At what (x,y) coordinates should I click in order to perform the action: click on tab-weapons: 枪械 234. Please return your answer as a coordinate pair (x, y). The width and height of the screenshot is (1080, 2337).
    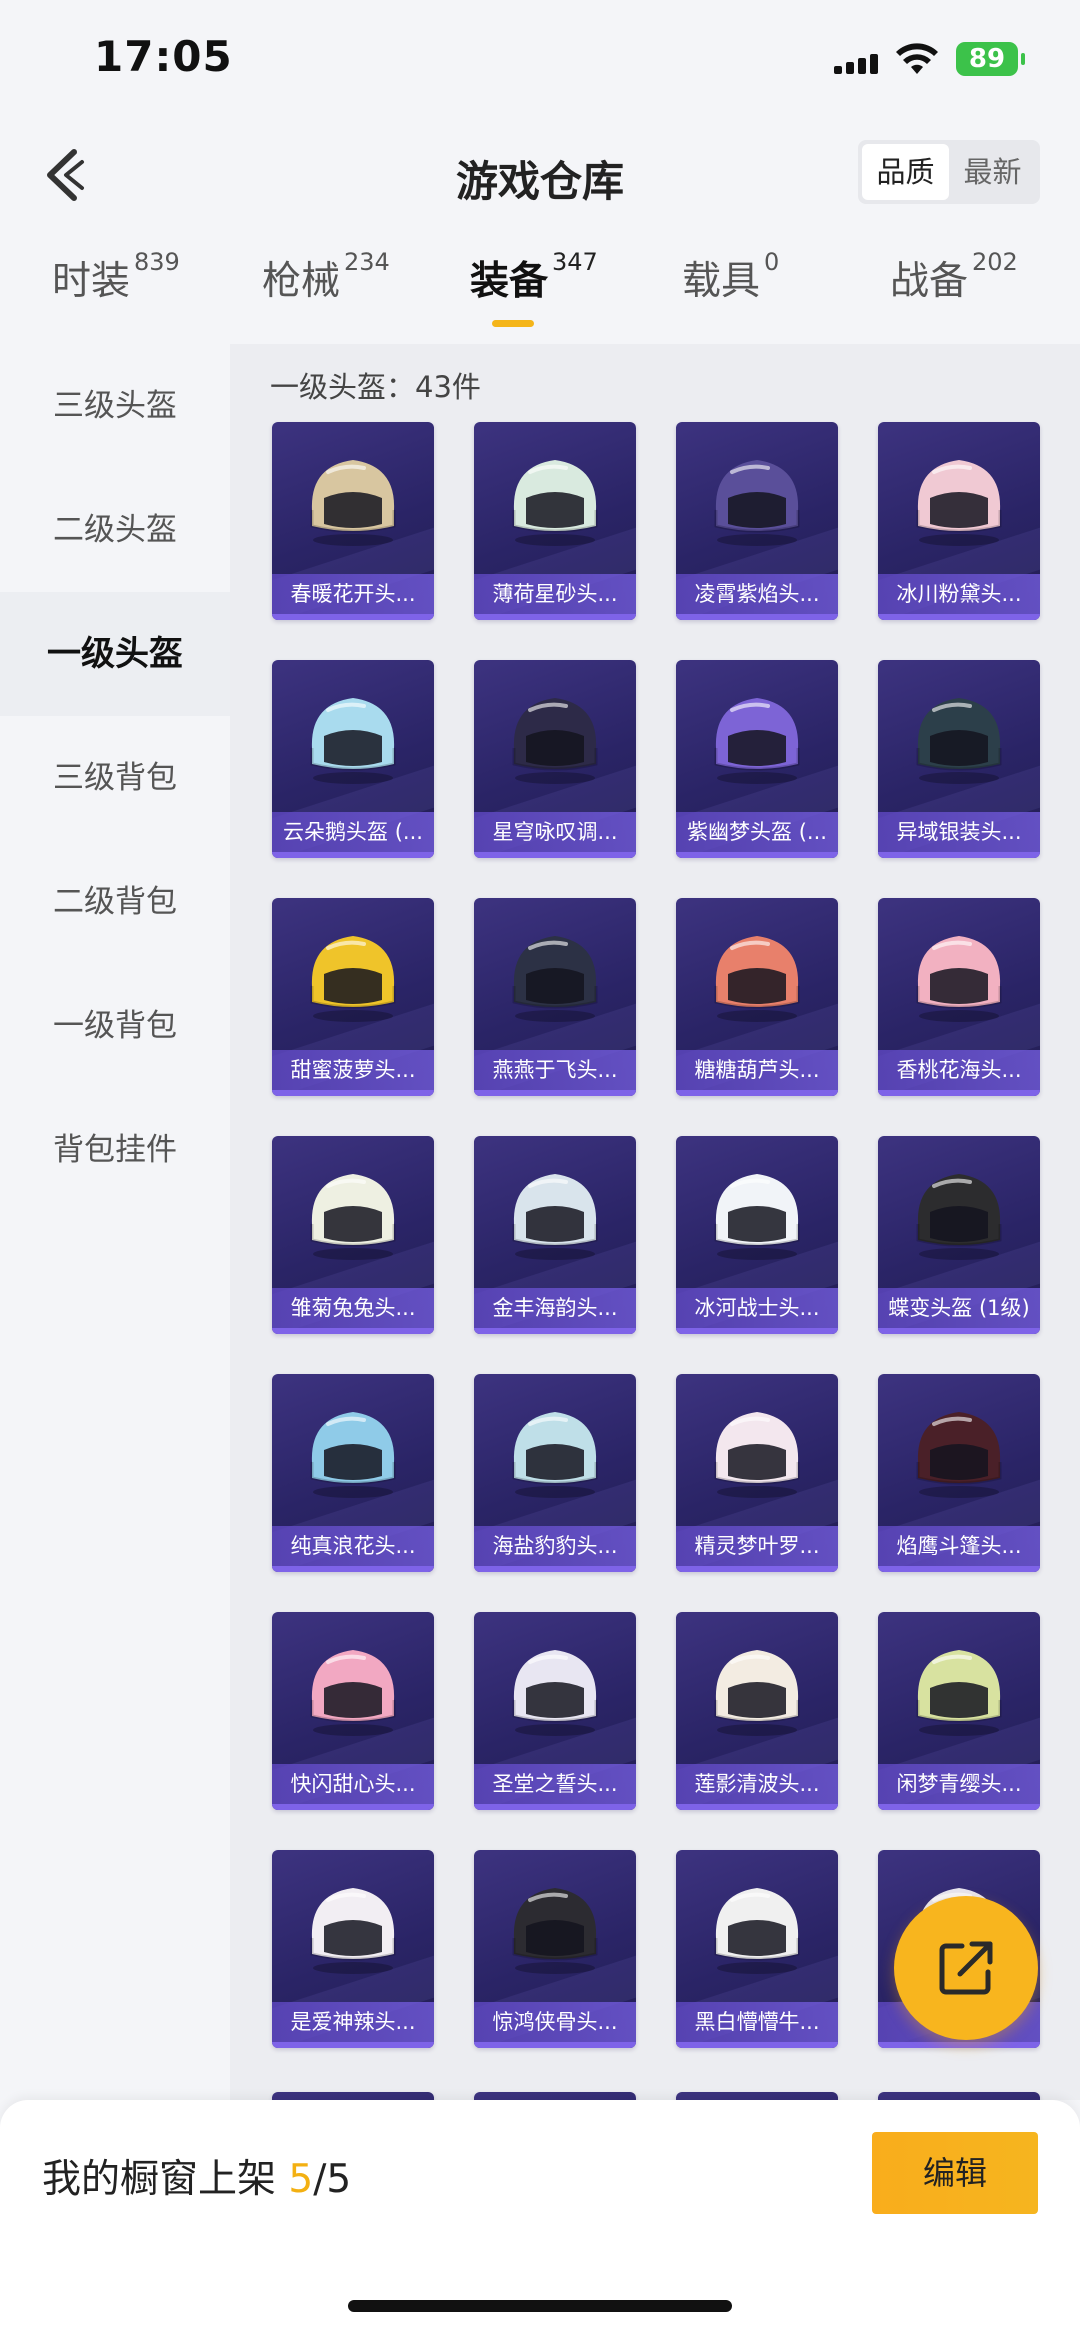
    Looking at the image, I should click on (326, 294).